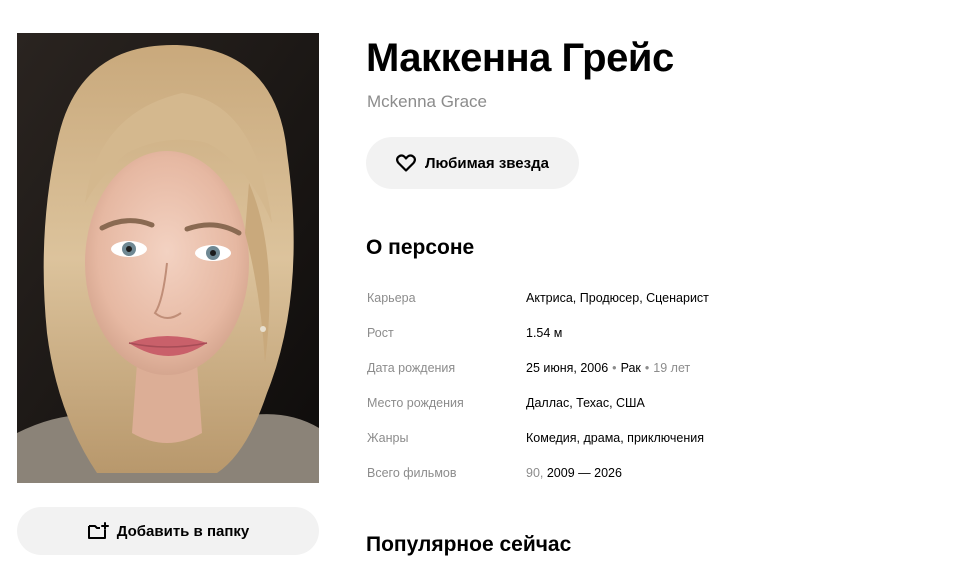  What do you see at coordinates (672, 367) in the screenshot?
I see `age-text: 19 лет` at bounding box center [672, 367].